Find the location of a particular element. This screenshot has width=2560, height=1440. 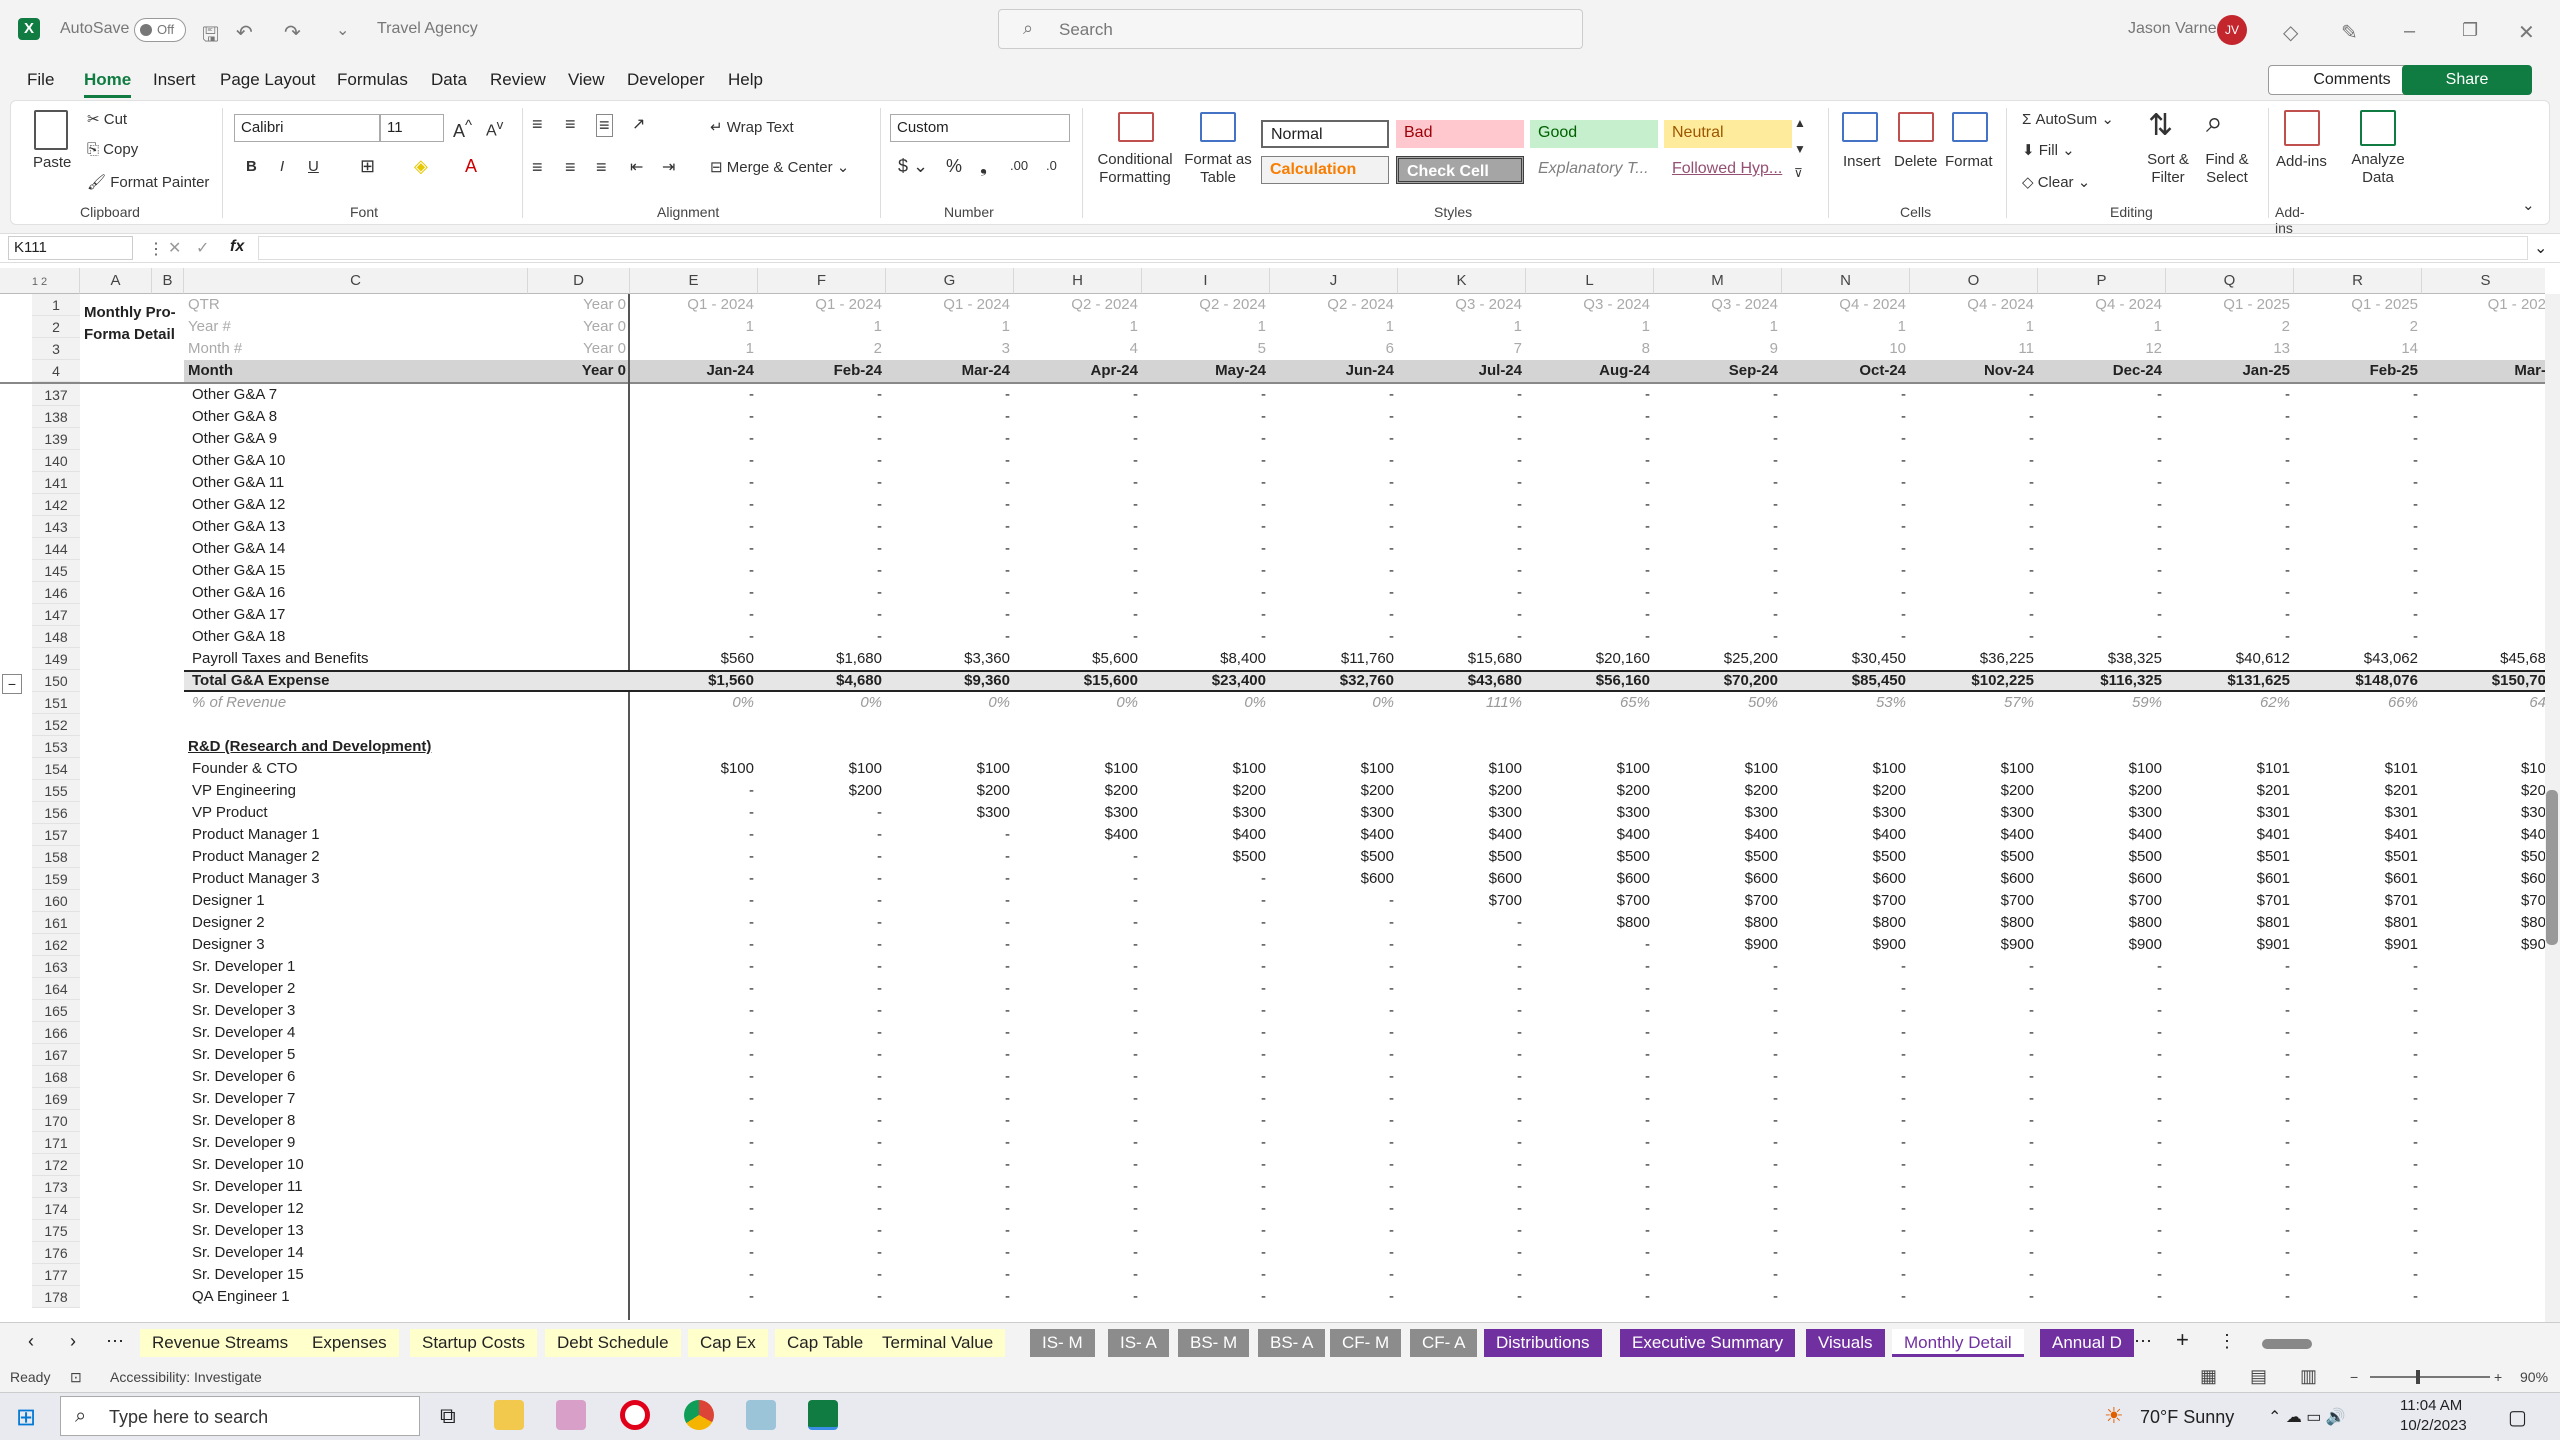

data-cell: $601 is located at coordinates (2230, 879).